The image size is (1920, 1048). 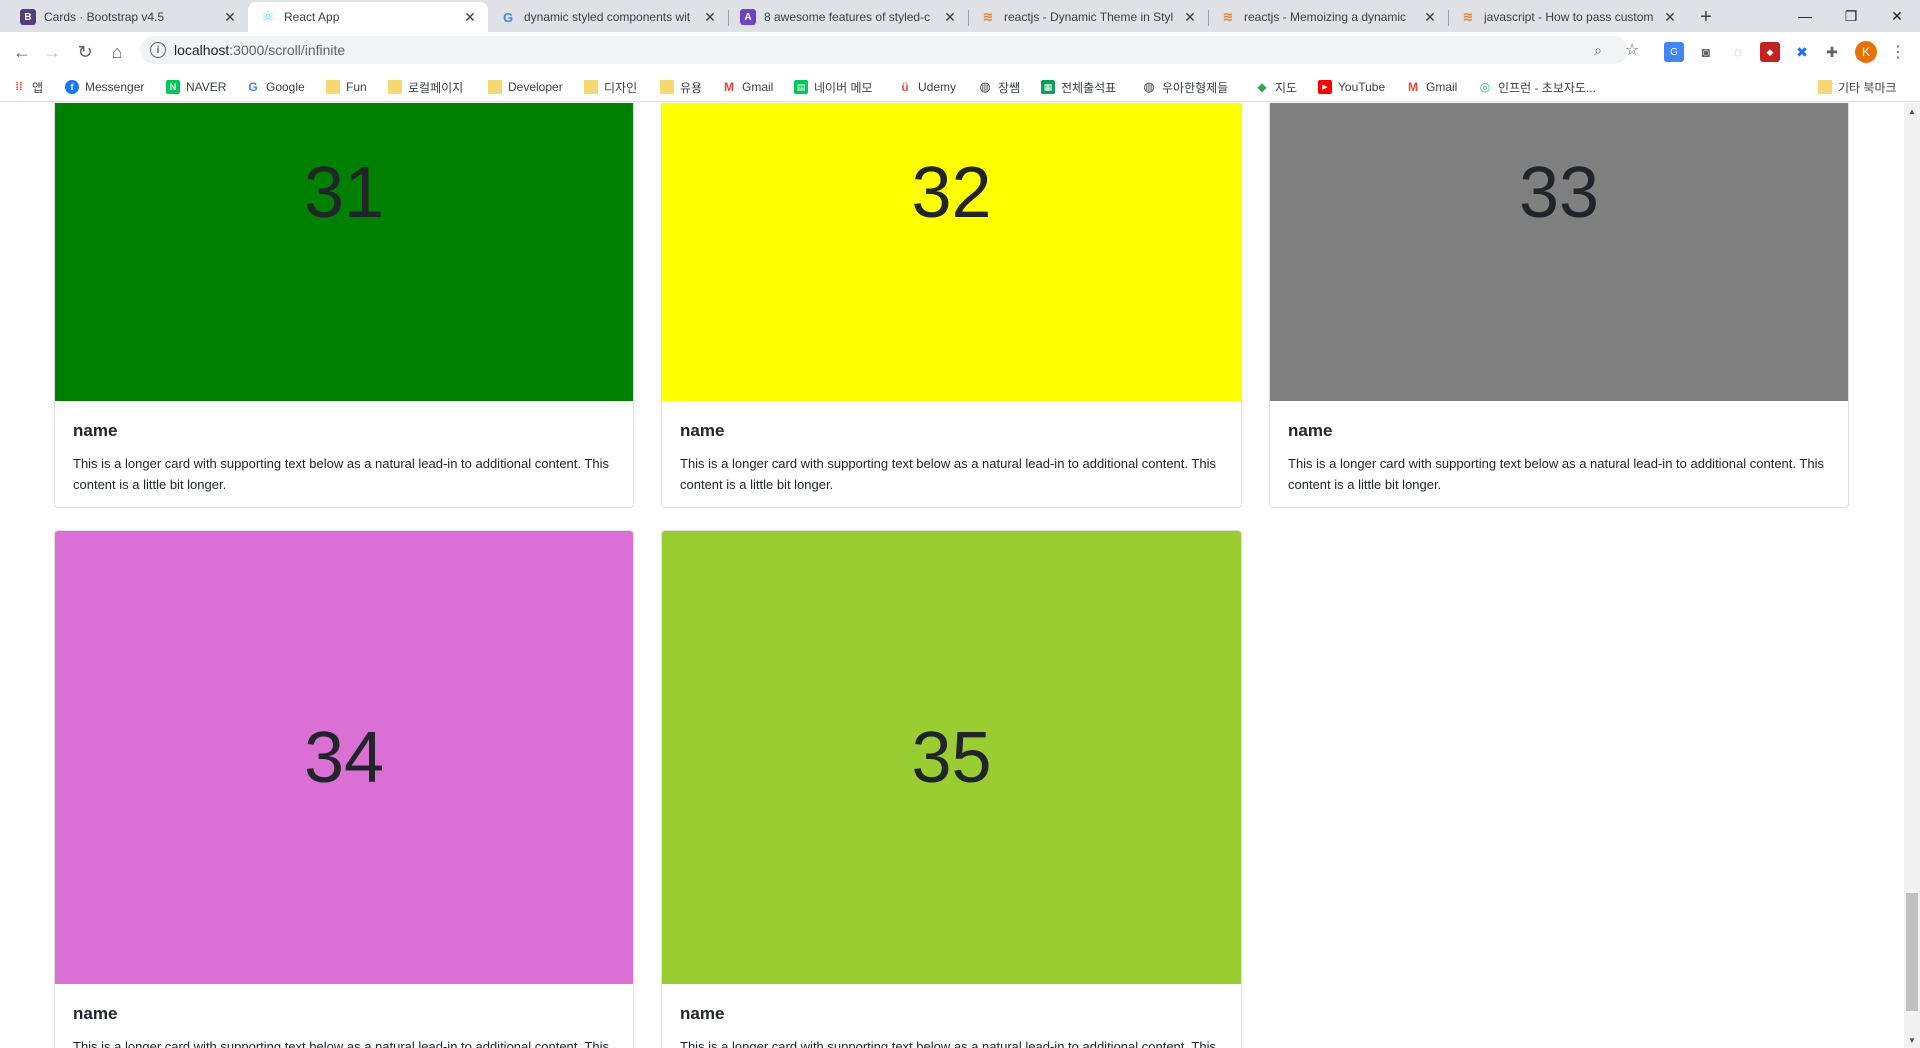 I want to click on minimize-button: —, so click(x=1805, y=16).